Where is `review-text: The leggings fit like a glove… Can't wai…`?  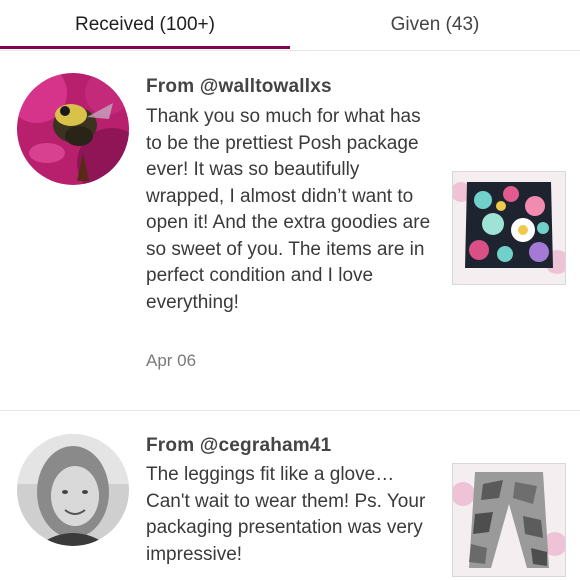 review-text: The leggings fit like a glove… Can't wai… is located at coordinates (286, 514).